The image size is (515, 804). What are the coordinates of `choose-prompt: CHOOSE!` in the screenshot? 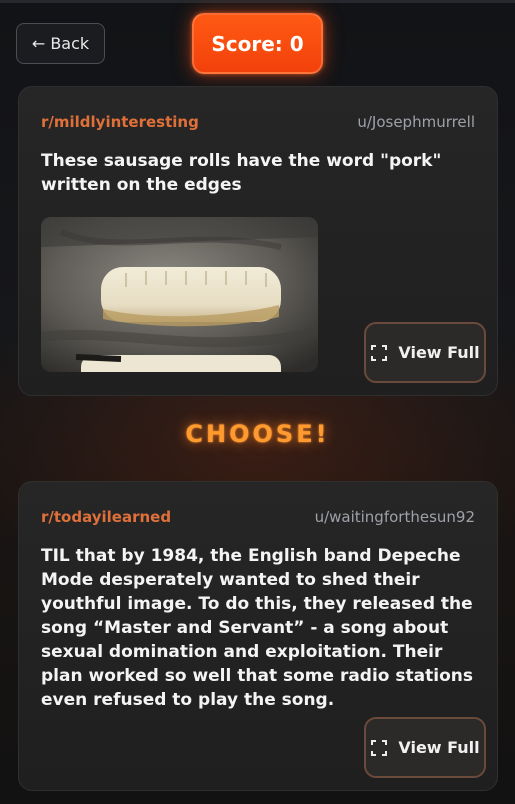 It's located at (257, 434).